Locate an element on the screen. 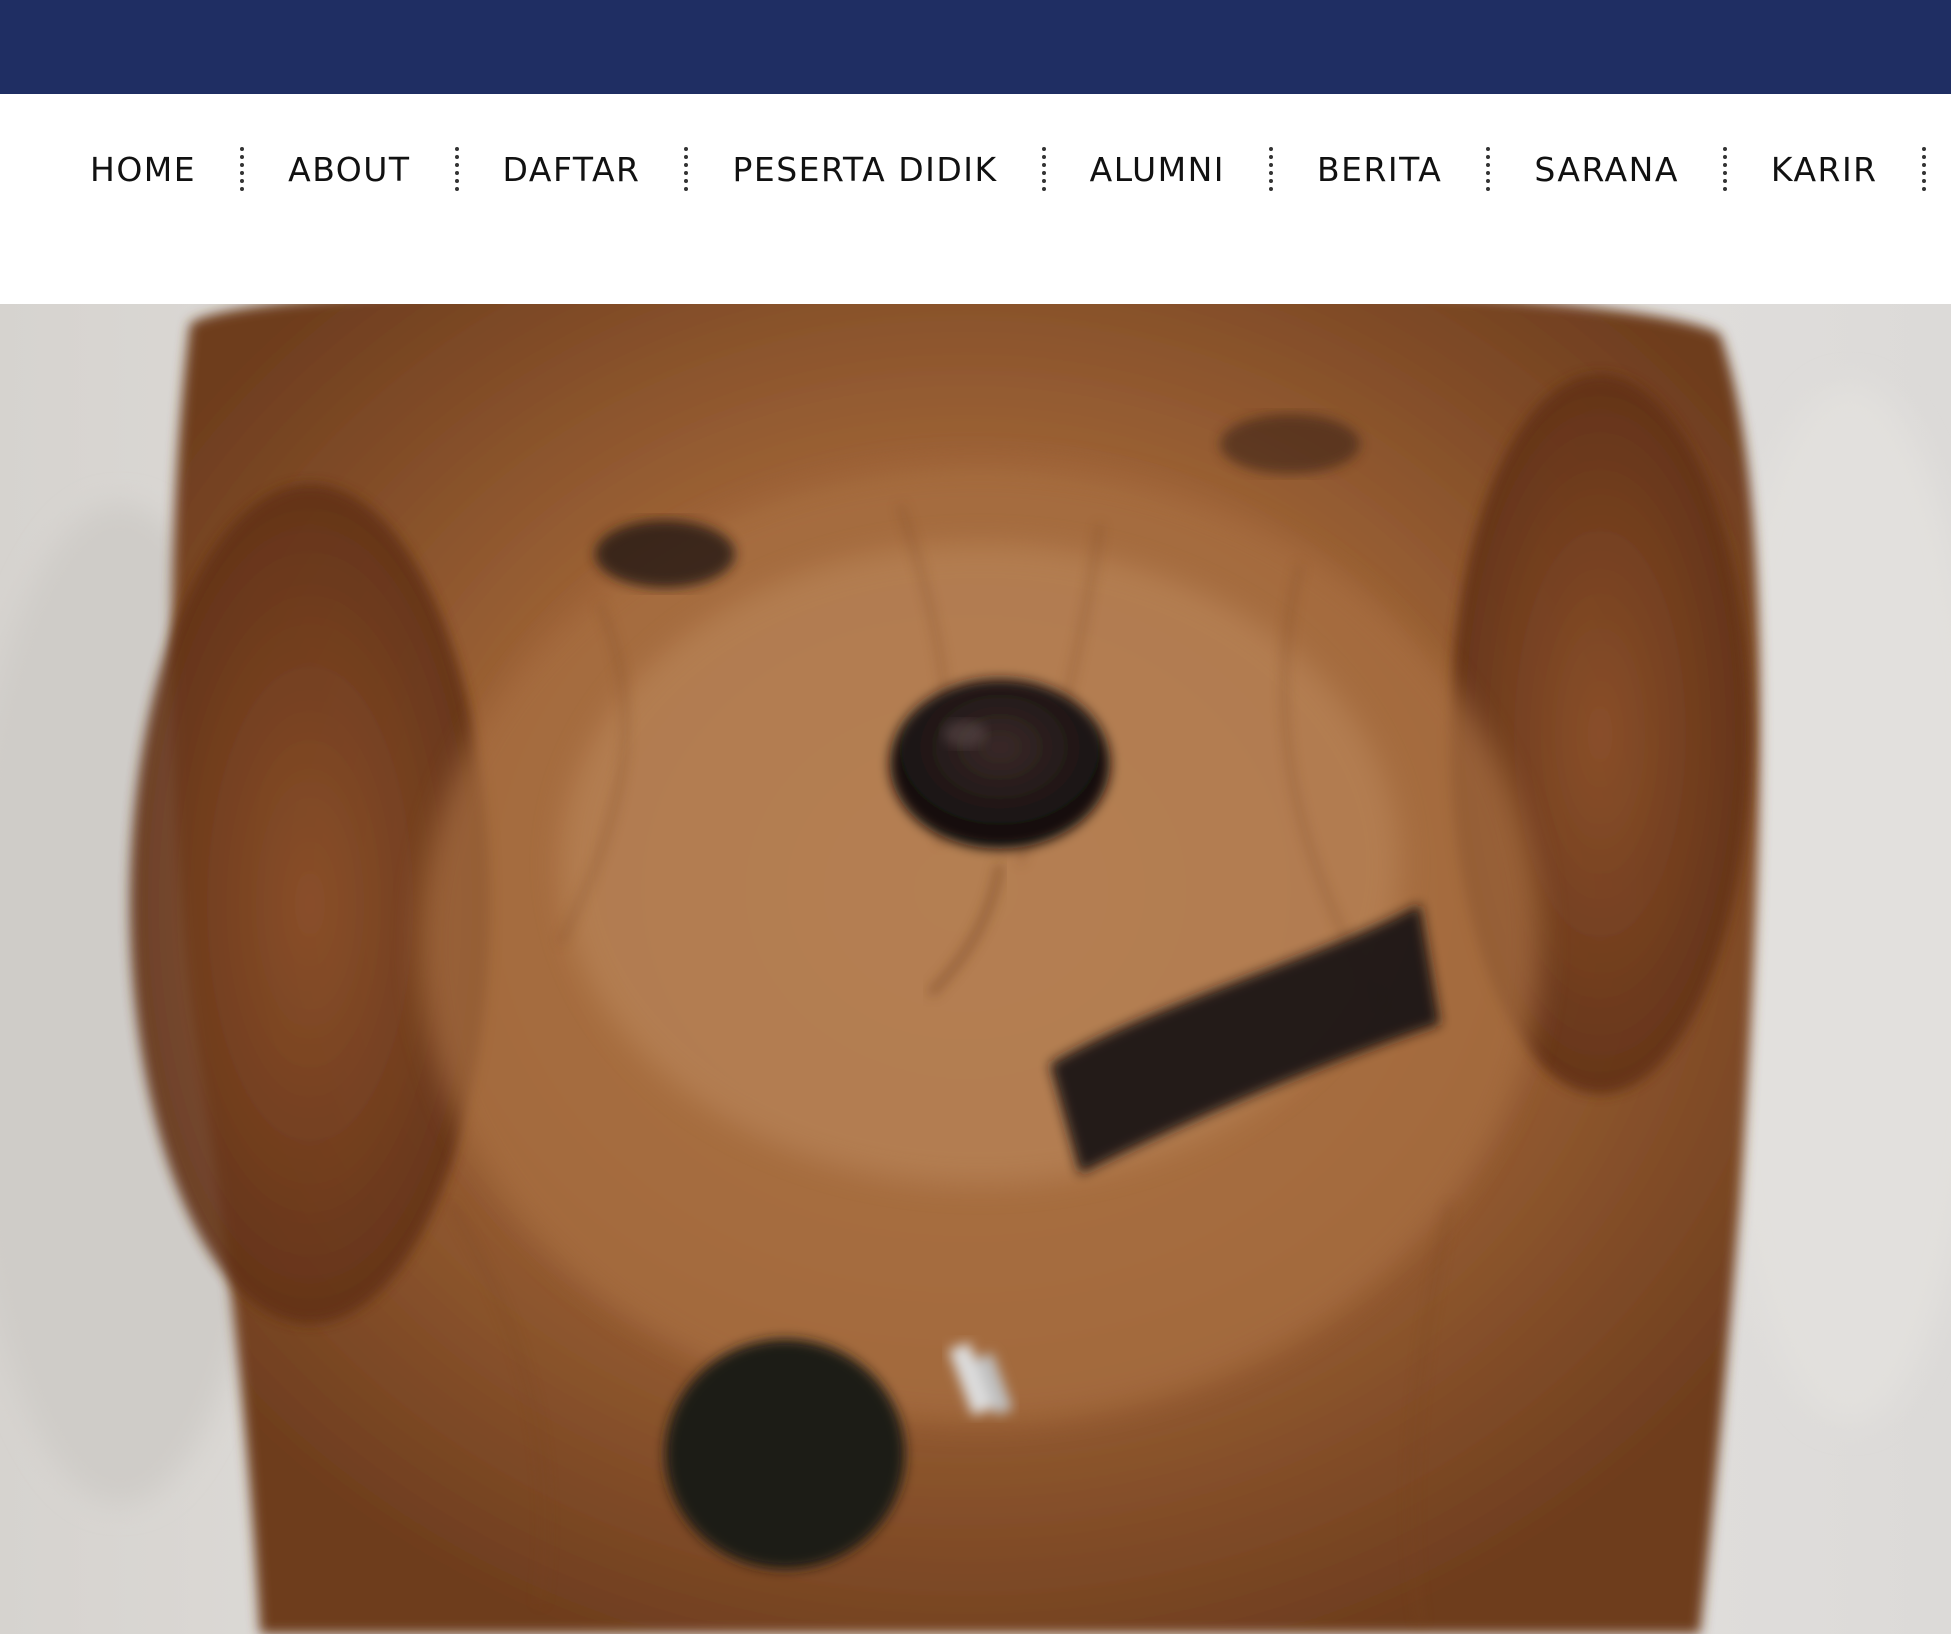 This screenshot has height=1634, width=1951. nav-link-about: ABOUT is located at coordinates (349, 169).